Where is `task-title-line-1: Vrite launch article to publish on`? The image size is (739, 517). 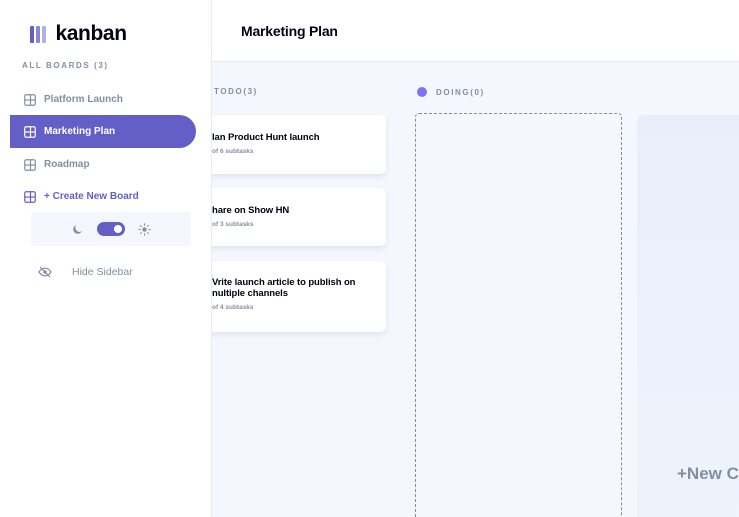 task-title-line-1: Vrite launch article to publish on is located at coordinates (284, 282).